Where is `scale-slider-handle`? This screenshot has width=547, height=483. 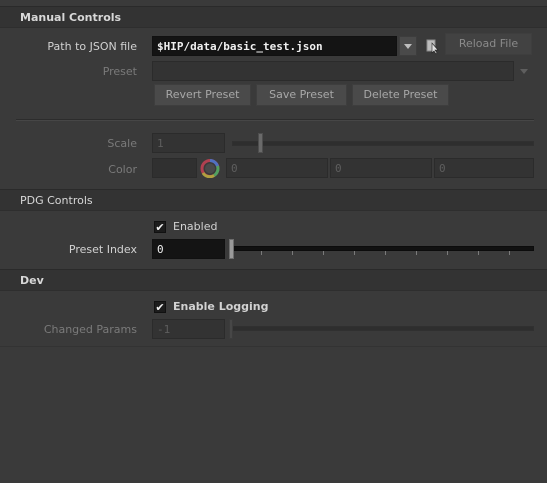 scale-slider-handle is located at coordinates (260, 143).